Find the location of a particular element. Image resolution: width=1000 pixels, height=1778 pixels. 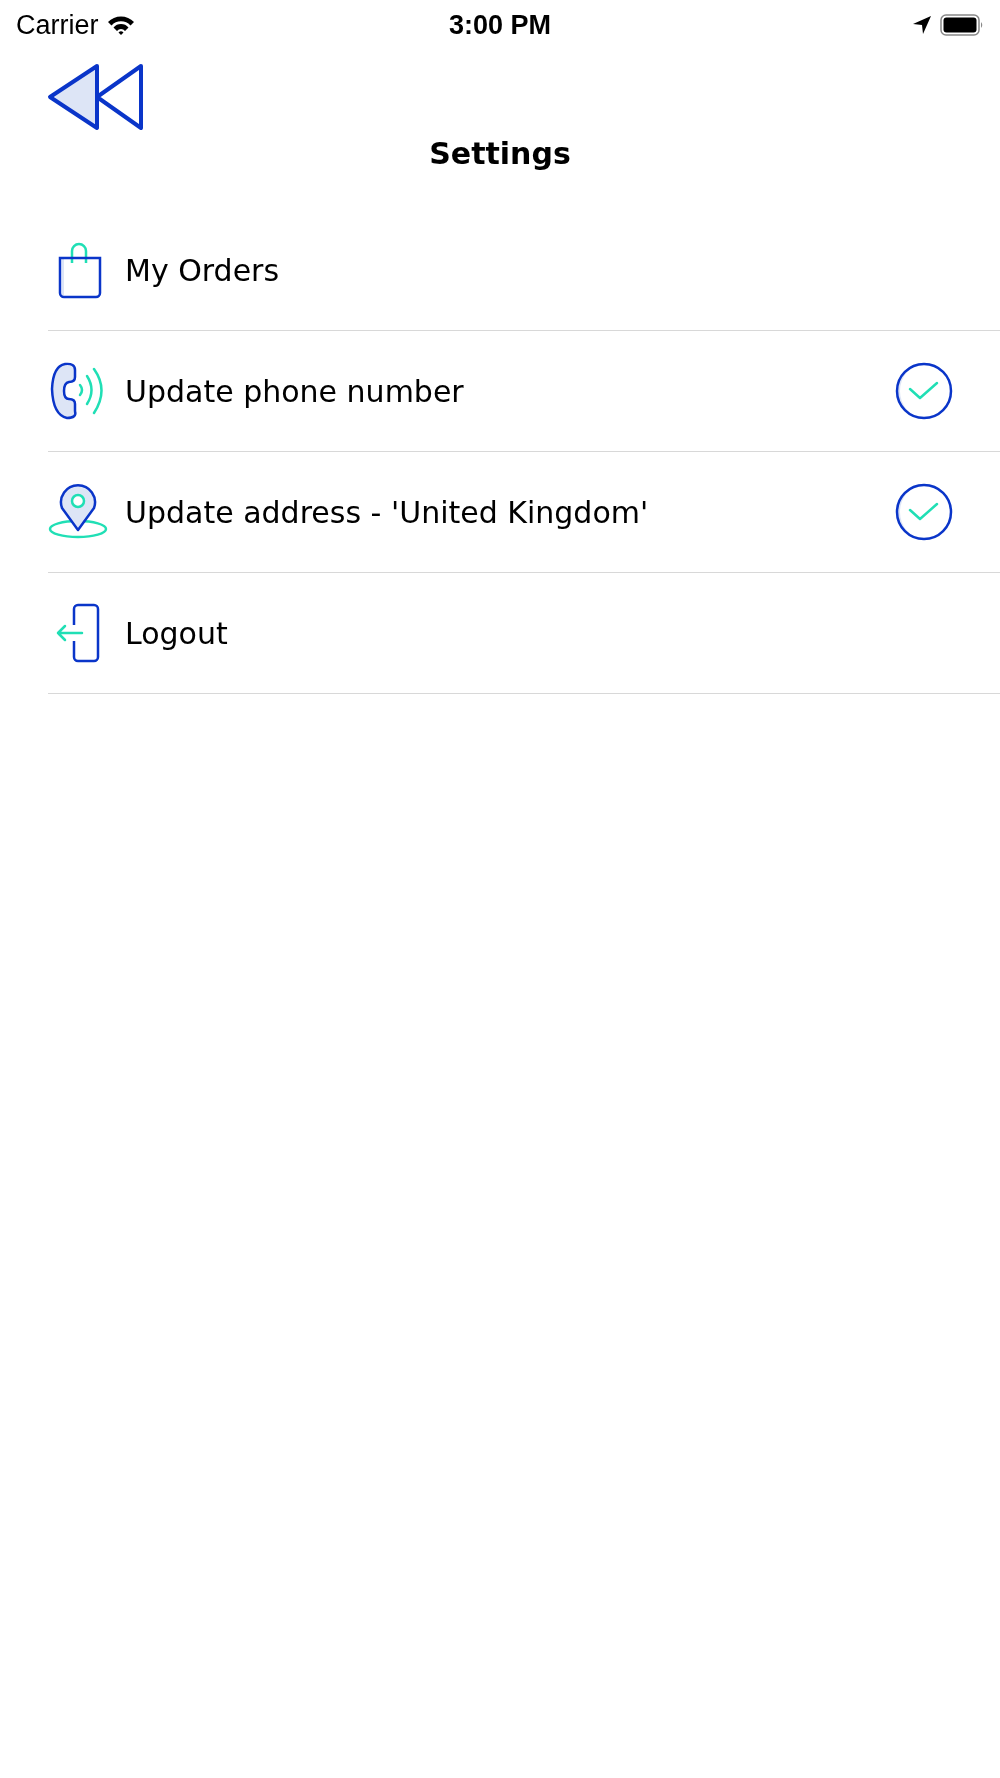

row-label: Logout is located at coordinates (177, 633).